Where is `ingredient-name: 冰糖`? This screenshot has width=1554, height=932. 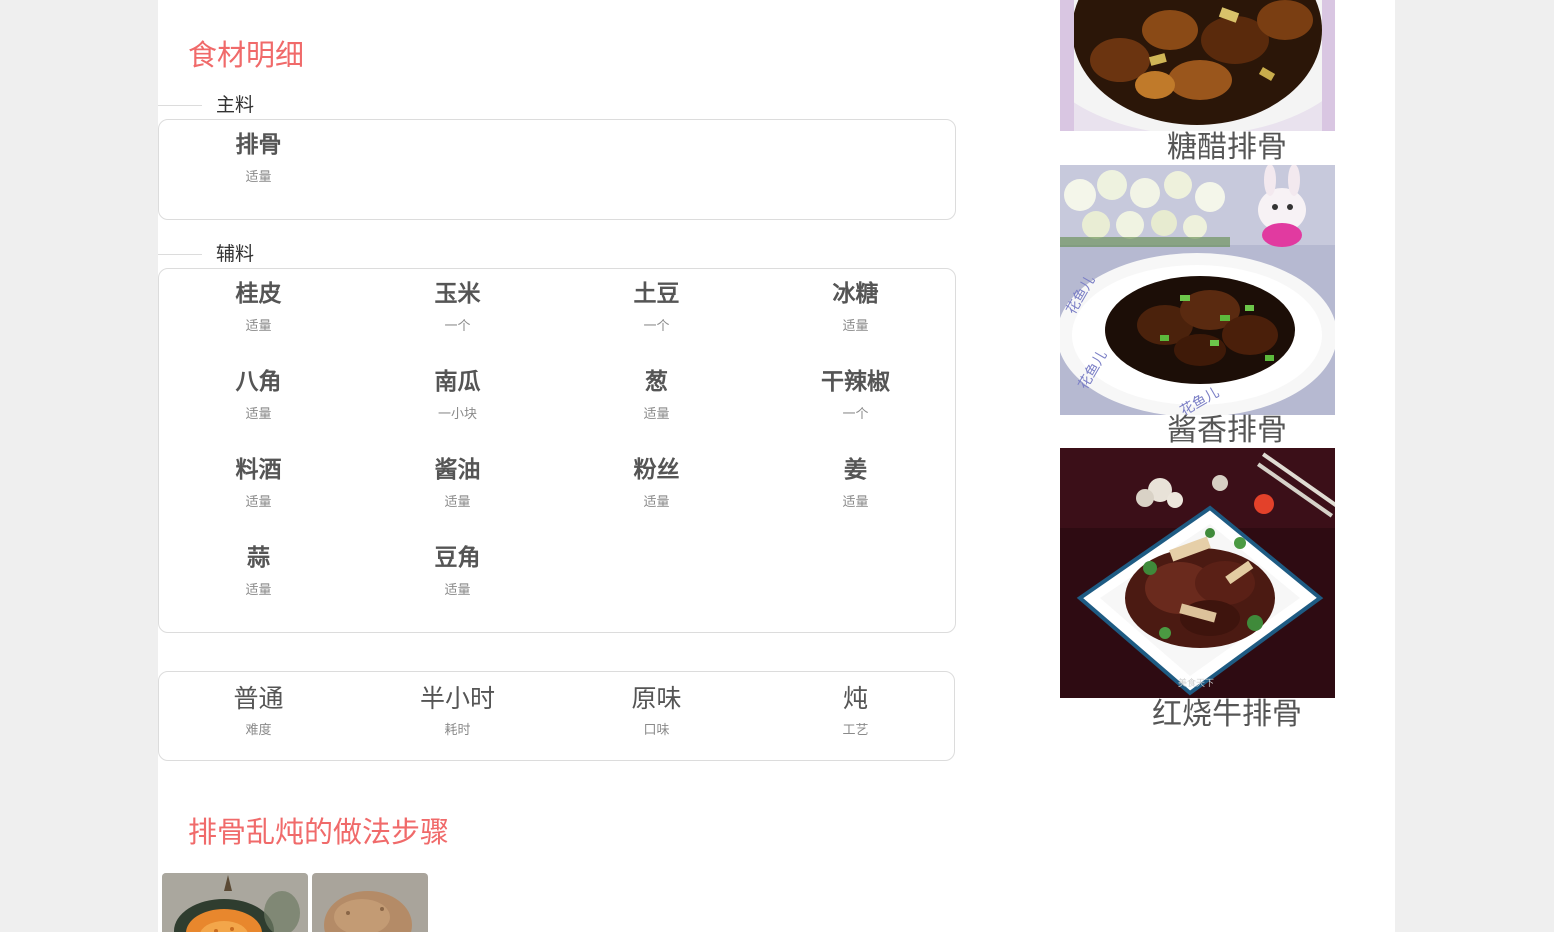 ingredient-name: 冰糖 is located at coordinates (855, 294).